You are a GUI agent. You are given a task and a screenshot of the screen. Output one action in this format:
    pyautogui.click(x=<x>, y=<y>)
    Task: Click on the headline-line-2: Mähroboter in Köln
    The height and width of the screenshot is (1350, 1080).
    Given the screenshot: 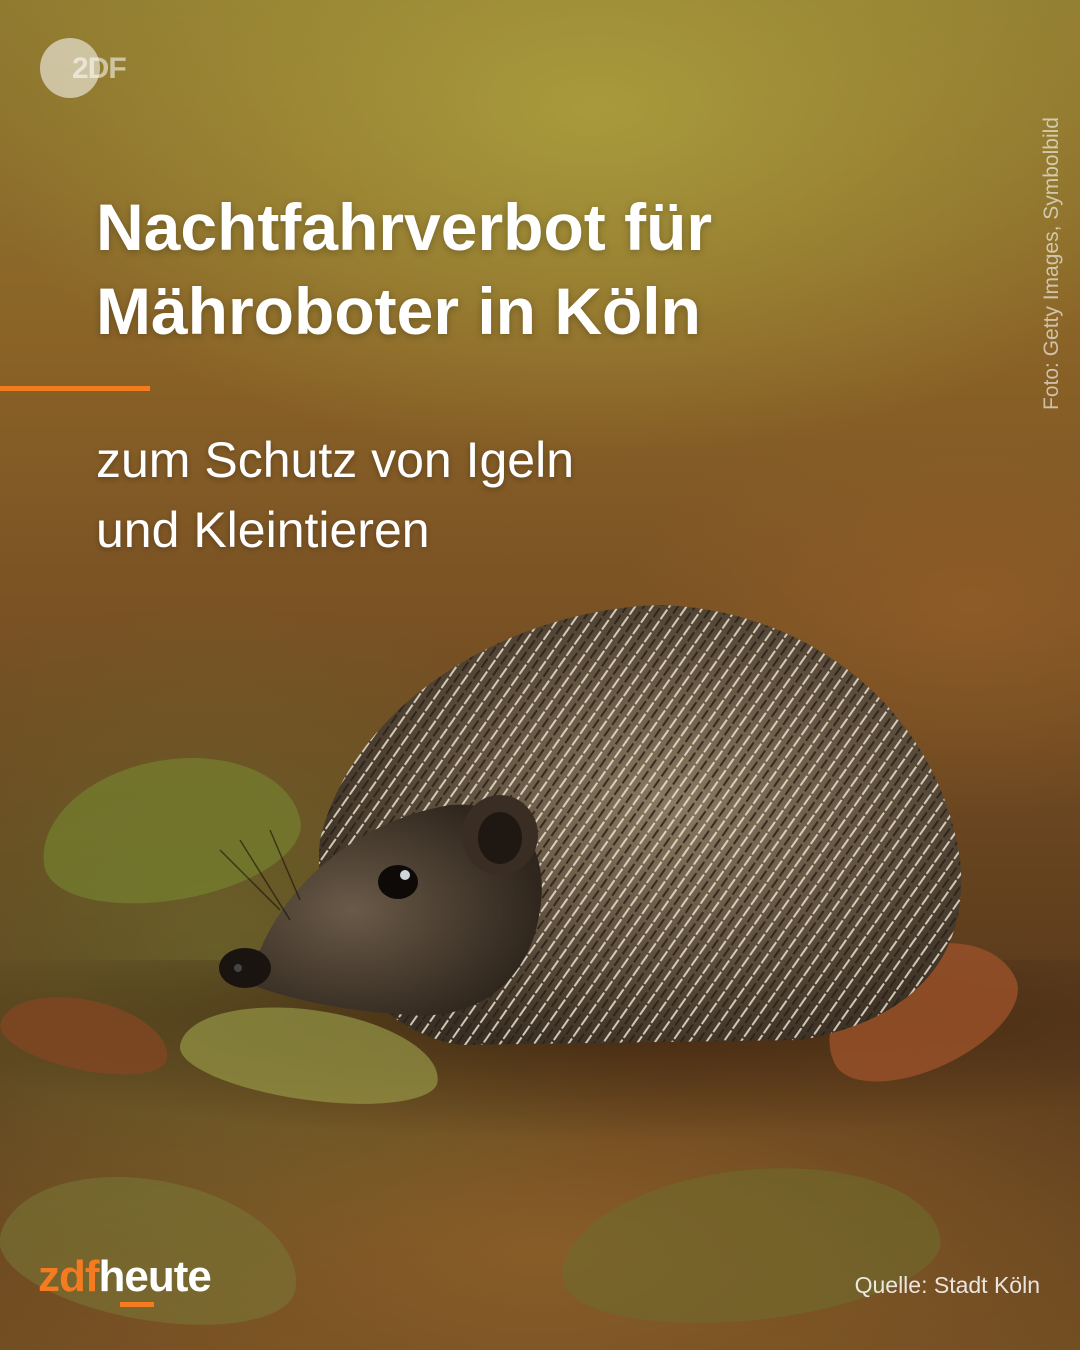 What is the action you would take?
    pyautogui.click(x=398, y=311)
    